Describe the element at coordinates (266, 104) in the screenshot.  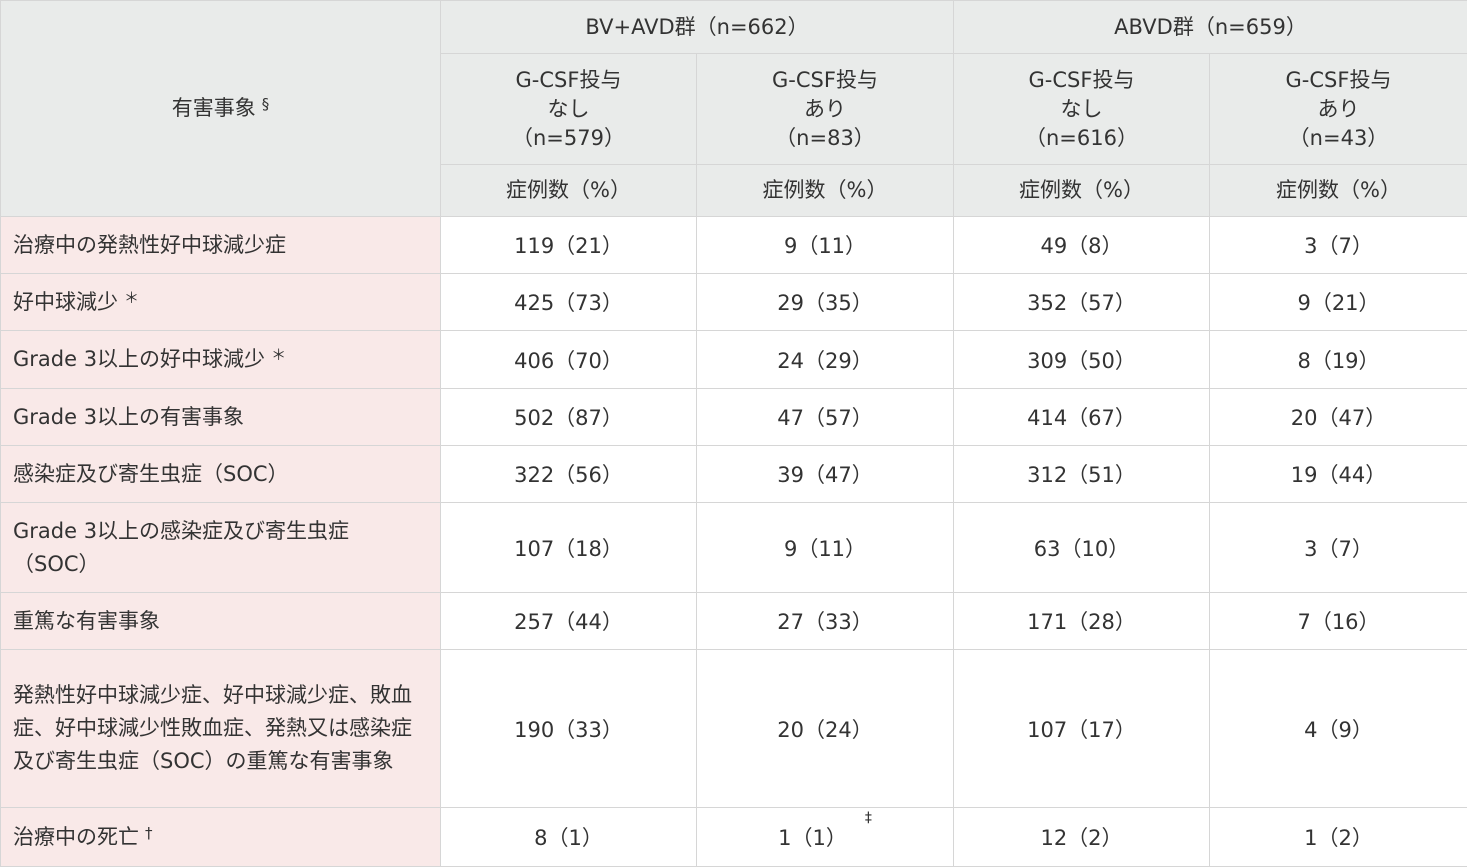
I see `header-footnote-mark: §` at that location.